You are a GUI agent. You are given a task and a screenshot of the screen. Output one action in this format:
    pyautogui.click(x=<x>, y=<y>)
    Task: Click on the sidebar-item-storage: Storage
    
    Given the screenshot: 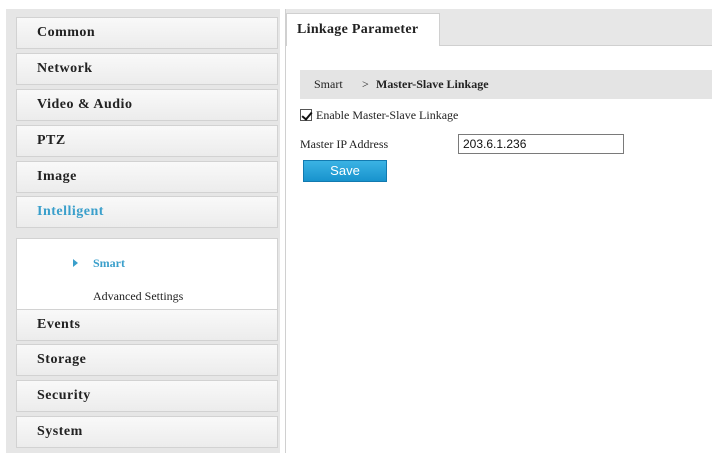 What is the action you would take?
    pyautogui.click(x=147, y=360)
    